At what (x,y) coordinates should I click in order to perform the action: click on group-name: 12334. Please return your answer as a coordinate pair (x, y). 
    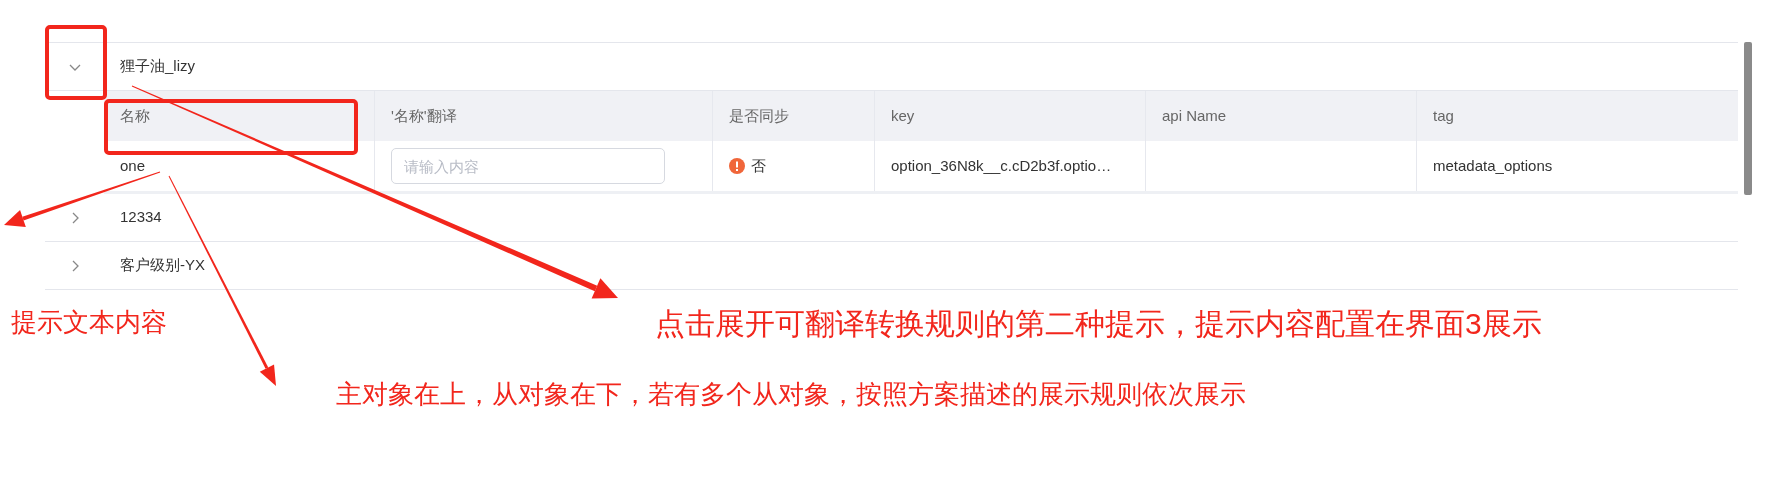
    Looking at the image, I should click on (140, 217).